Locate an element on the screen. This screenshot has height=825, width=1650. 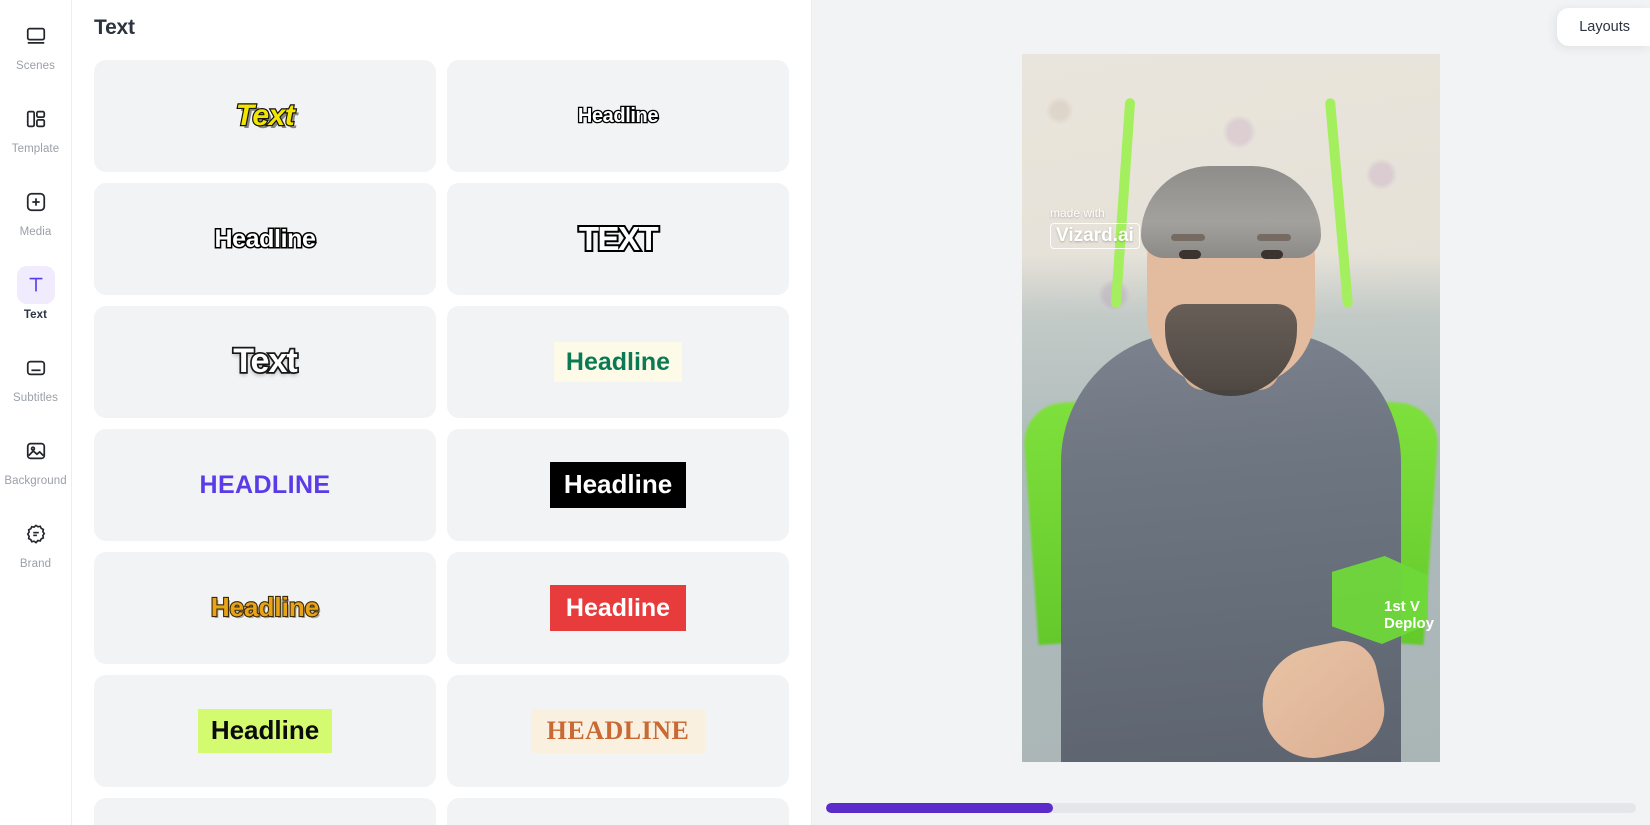
text-style-card-red-italic: Headline is located at coordinates (618, 811).